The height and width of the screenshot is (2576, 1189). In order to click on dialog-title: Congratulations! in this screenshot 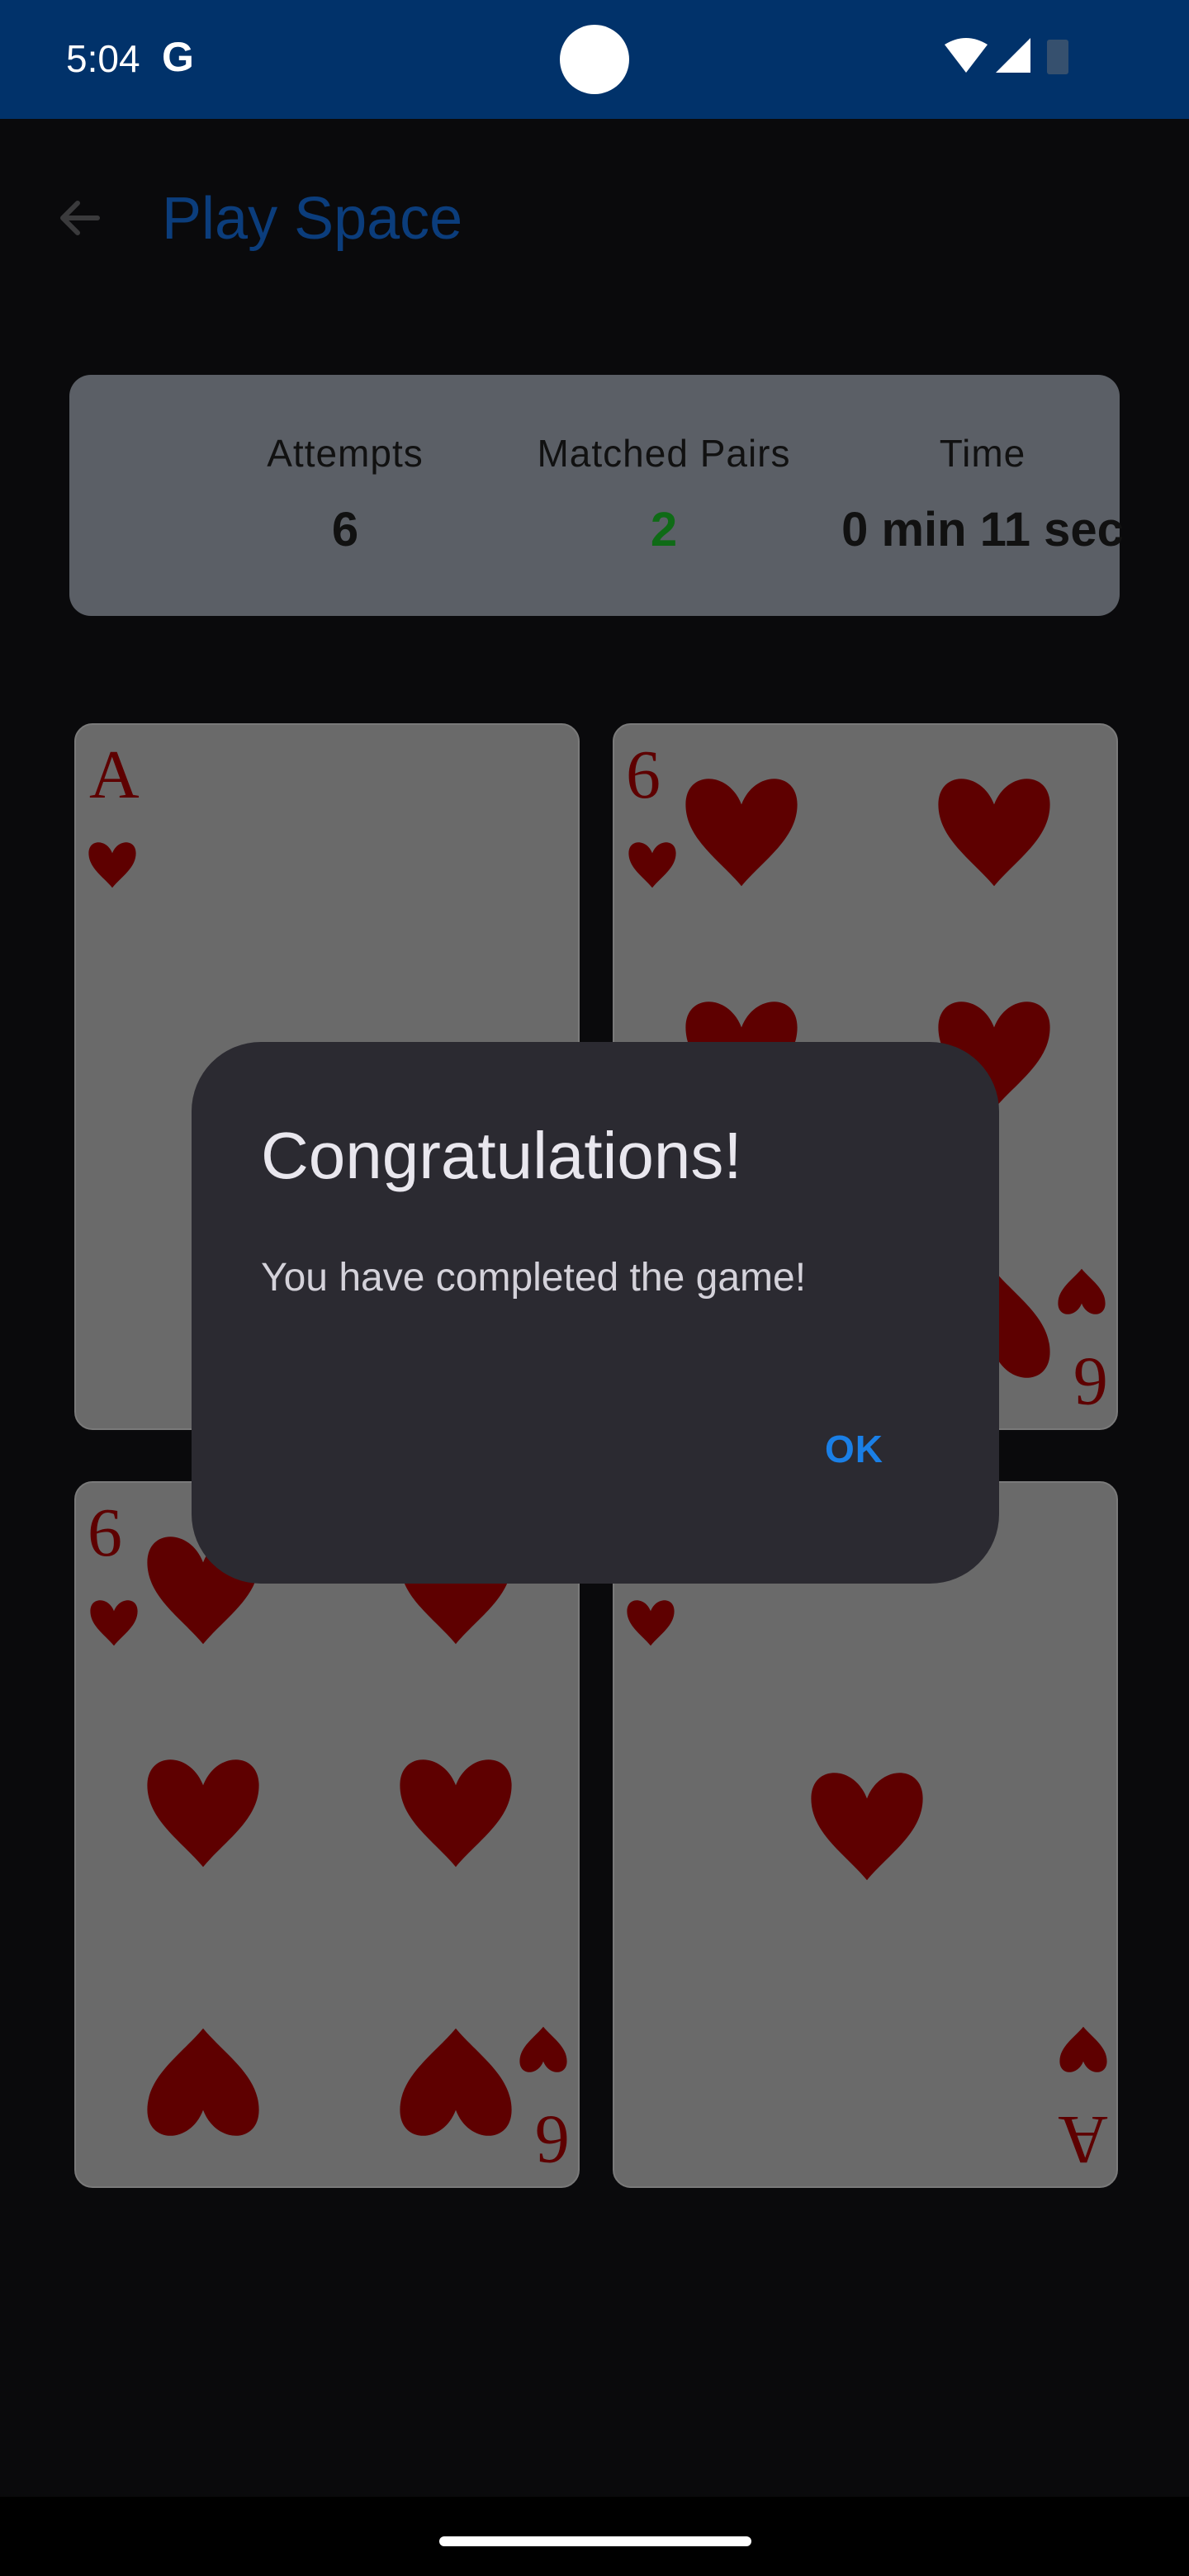, I will do `click(501, 1155)`.